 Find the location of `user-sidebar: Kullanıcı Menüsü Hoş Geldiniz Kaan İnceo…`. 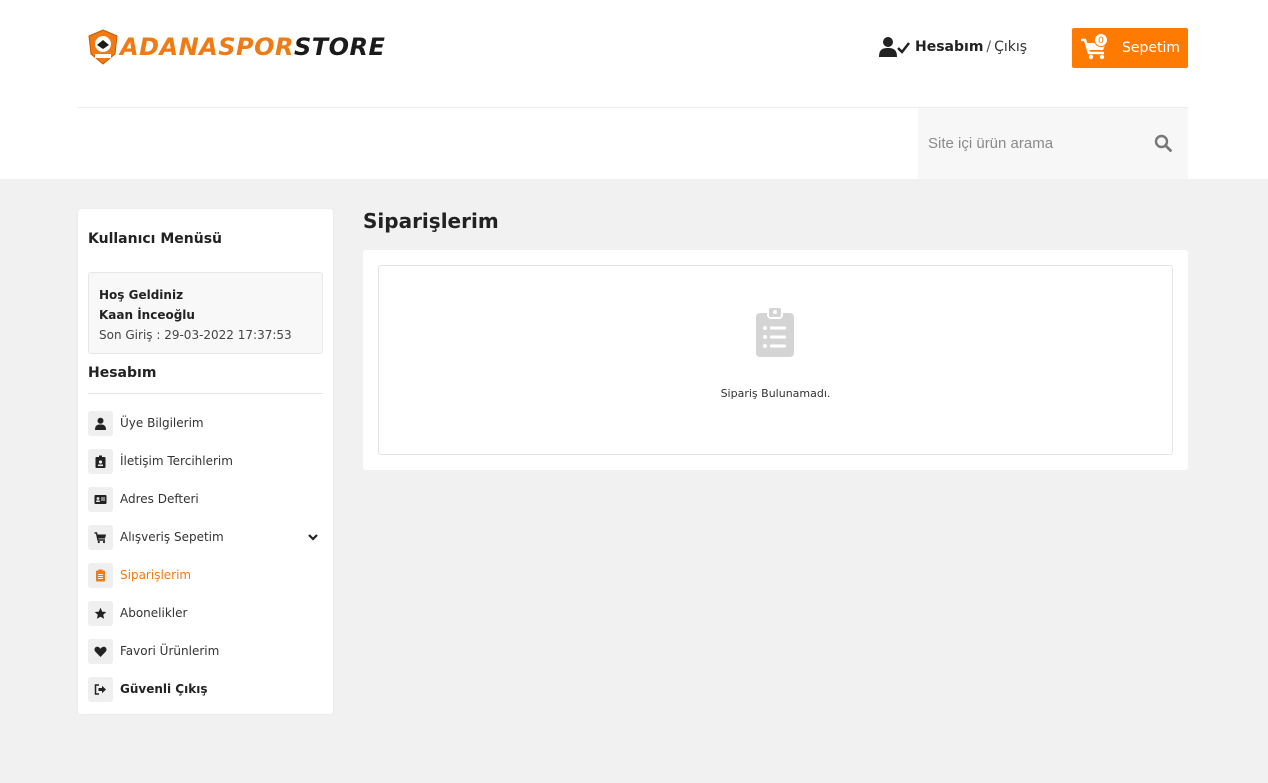

user-sidebar: Kullanıcı Menüsü Hoş Geldiniz Kaan İnceo… is located at coordinates (205, 461).